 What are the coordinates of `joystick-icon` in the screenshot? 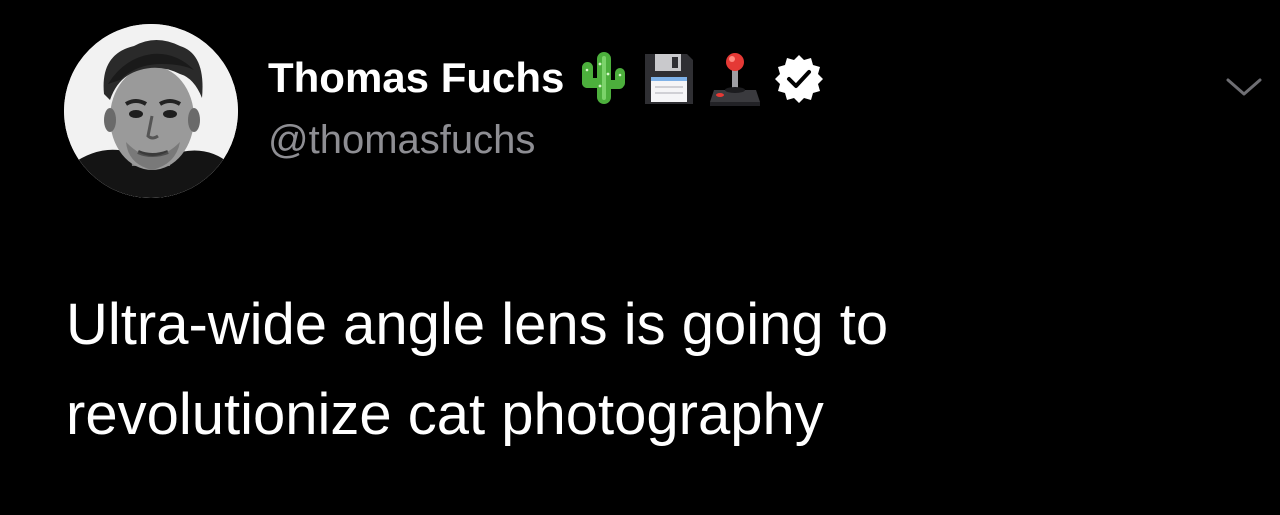 It's located at (735, 78).